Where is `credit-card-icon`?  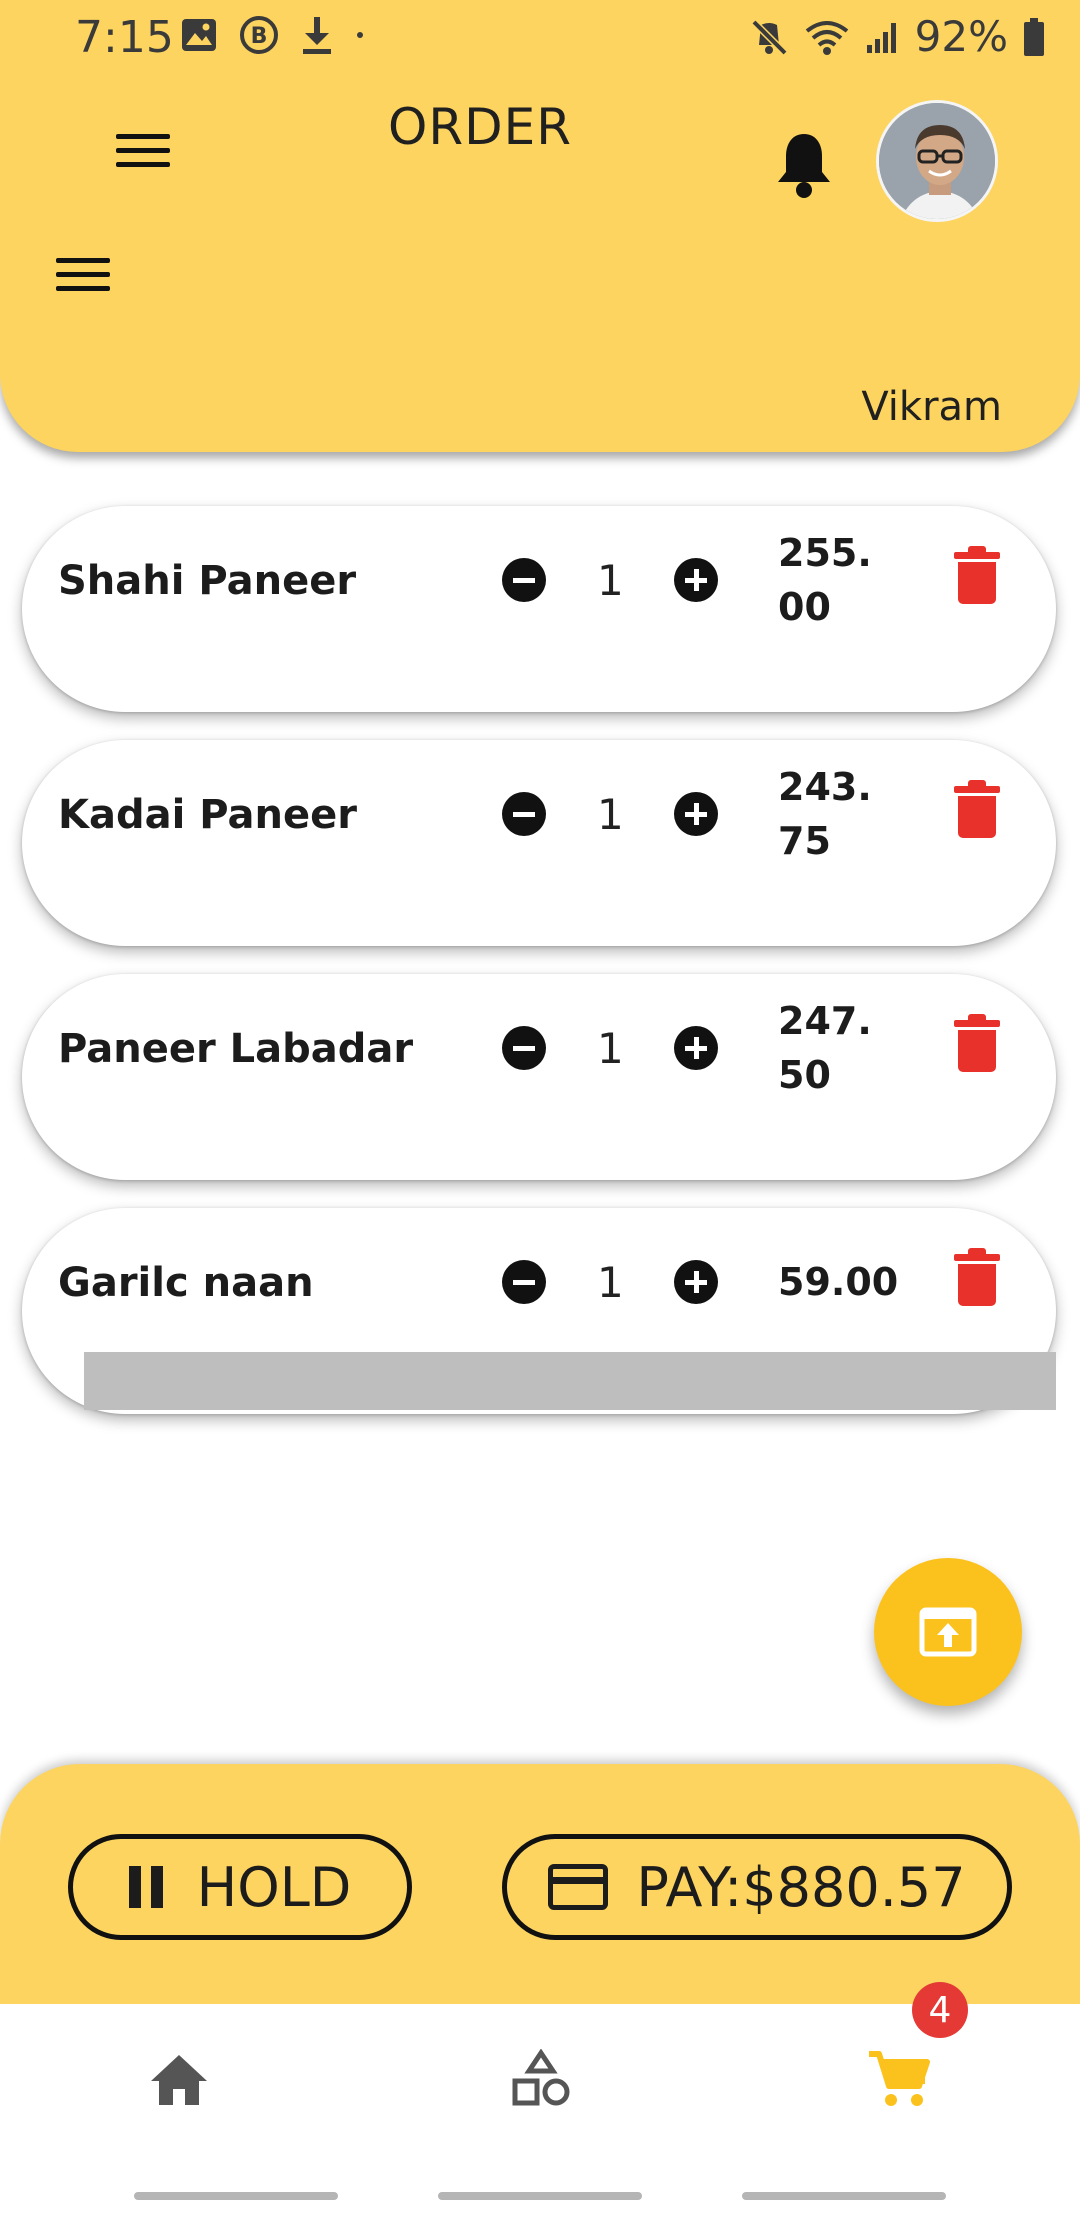 credit-card-icon is located at coordinates (578, 1887).